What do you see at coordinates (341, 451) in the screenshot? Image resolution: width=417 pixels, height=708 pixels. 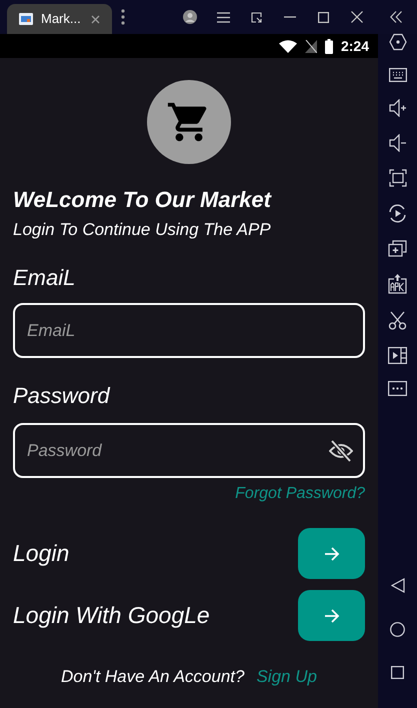 I see `visibility-off-icon` at bounding box center [341, 451].